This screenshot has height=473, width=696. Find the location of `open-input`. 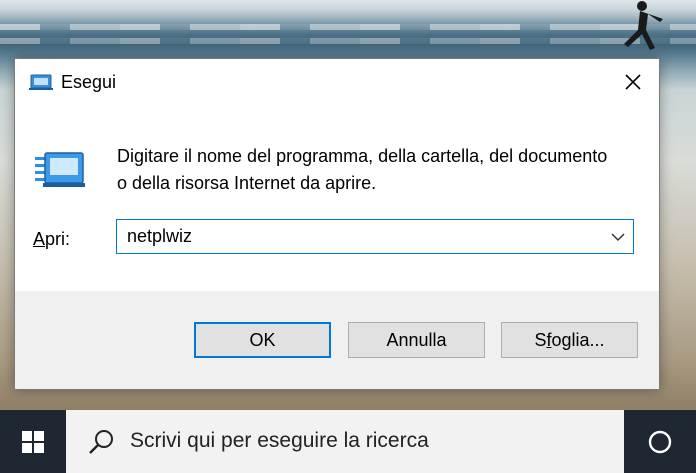

open-input is located at coordinates (362, 236).